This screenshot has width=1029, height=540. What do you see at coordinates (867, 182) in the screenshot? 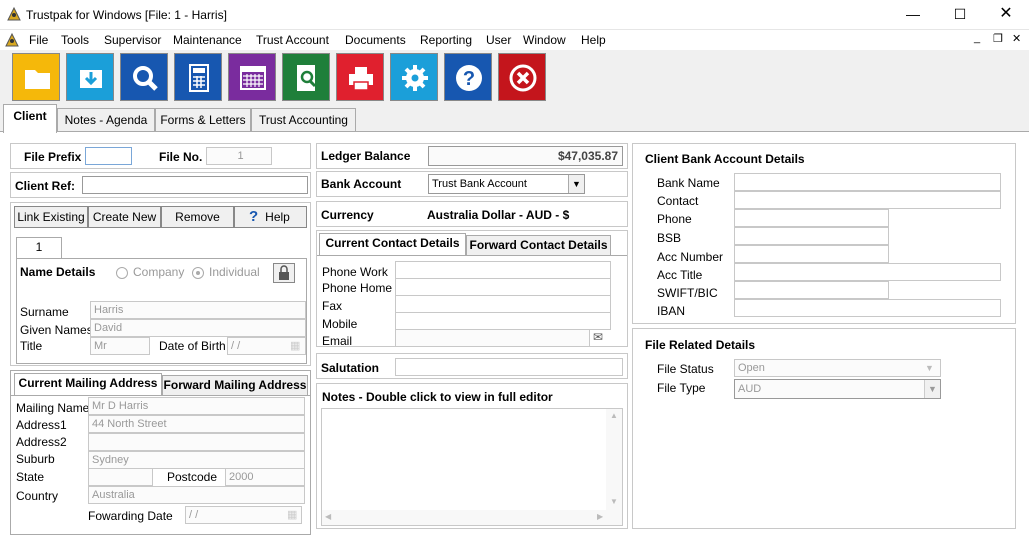
I see `bank-name-field` at bounding box center [867, 182].